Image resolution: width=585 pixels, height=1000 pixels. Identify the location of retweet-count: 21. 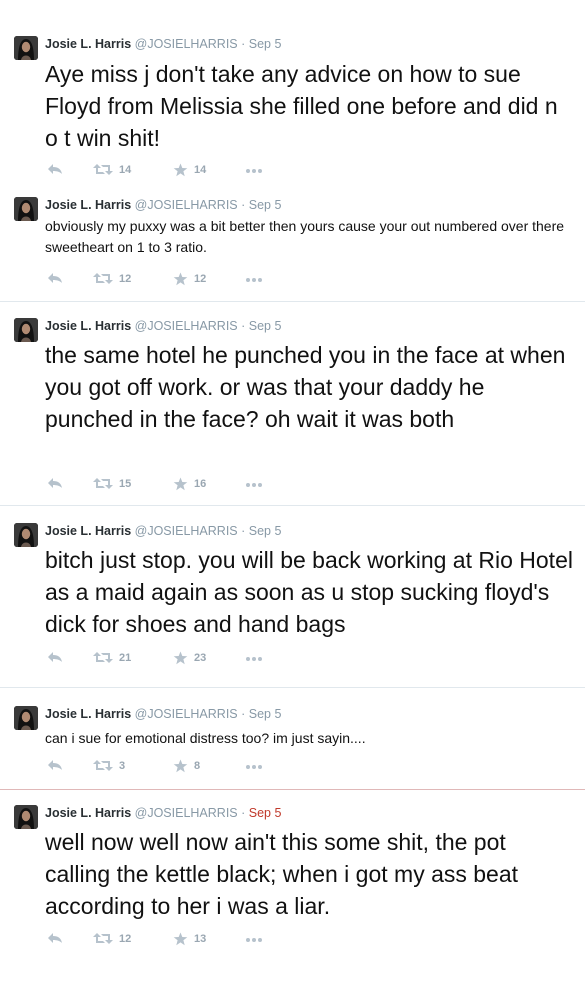
(125, 657).